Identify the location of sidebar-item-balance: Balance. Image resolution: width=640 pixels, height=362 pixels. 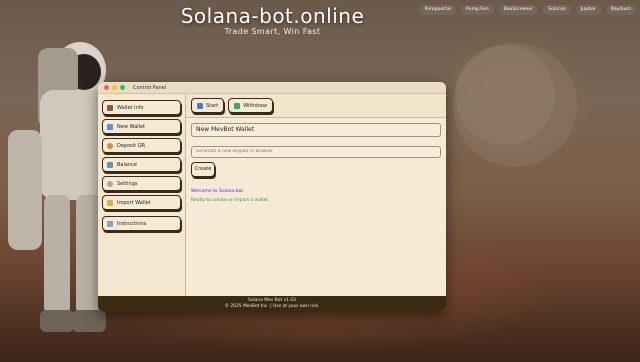
(141, 164).